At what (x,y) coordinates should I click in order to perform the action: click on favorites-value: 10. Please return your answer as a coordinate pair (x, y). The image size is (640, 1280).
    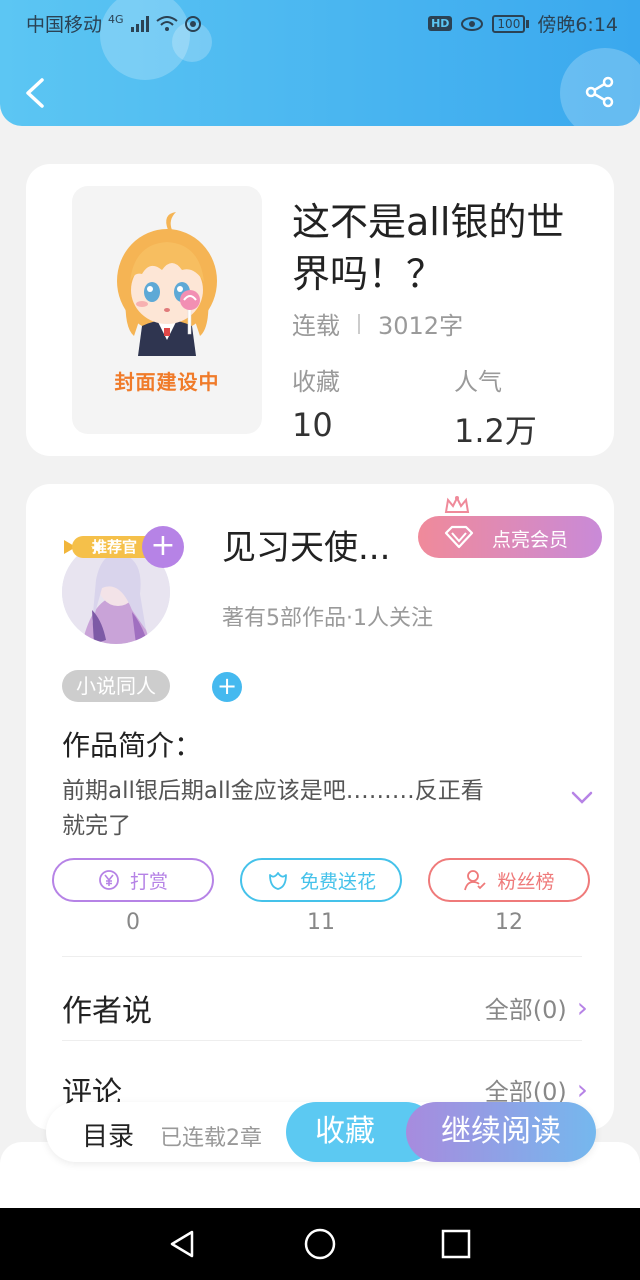
    Looking at the image, I should click on (312, 425).